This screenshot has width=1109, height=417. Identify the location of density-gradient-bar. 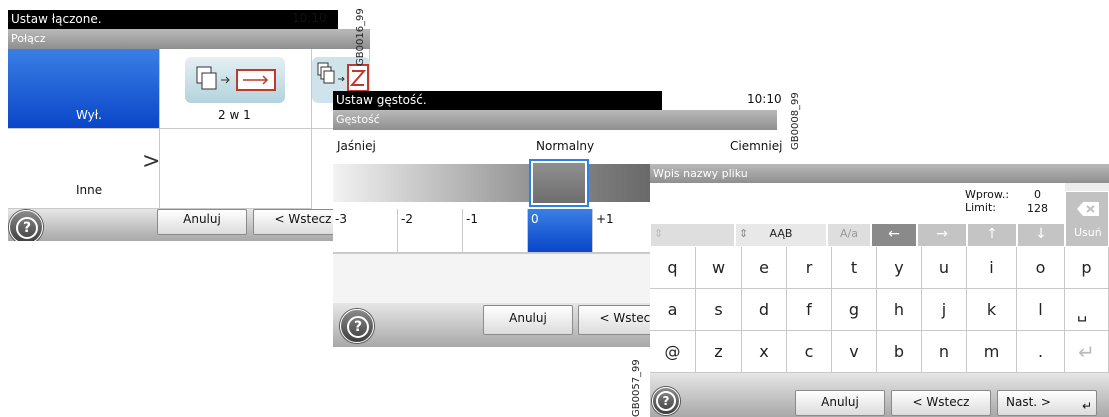
(515, 183).